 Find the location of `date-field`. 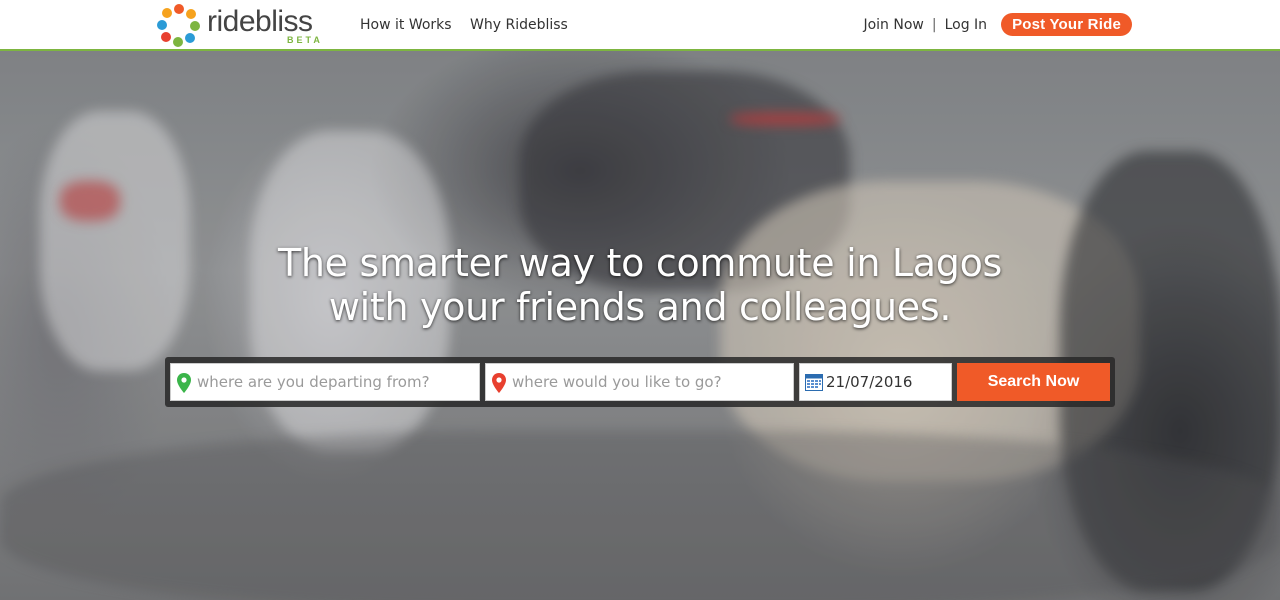

date-field is located at coordinates (875, 382).